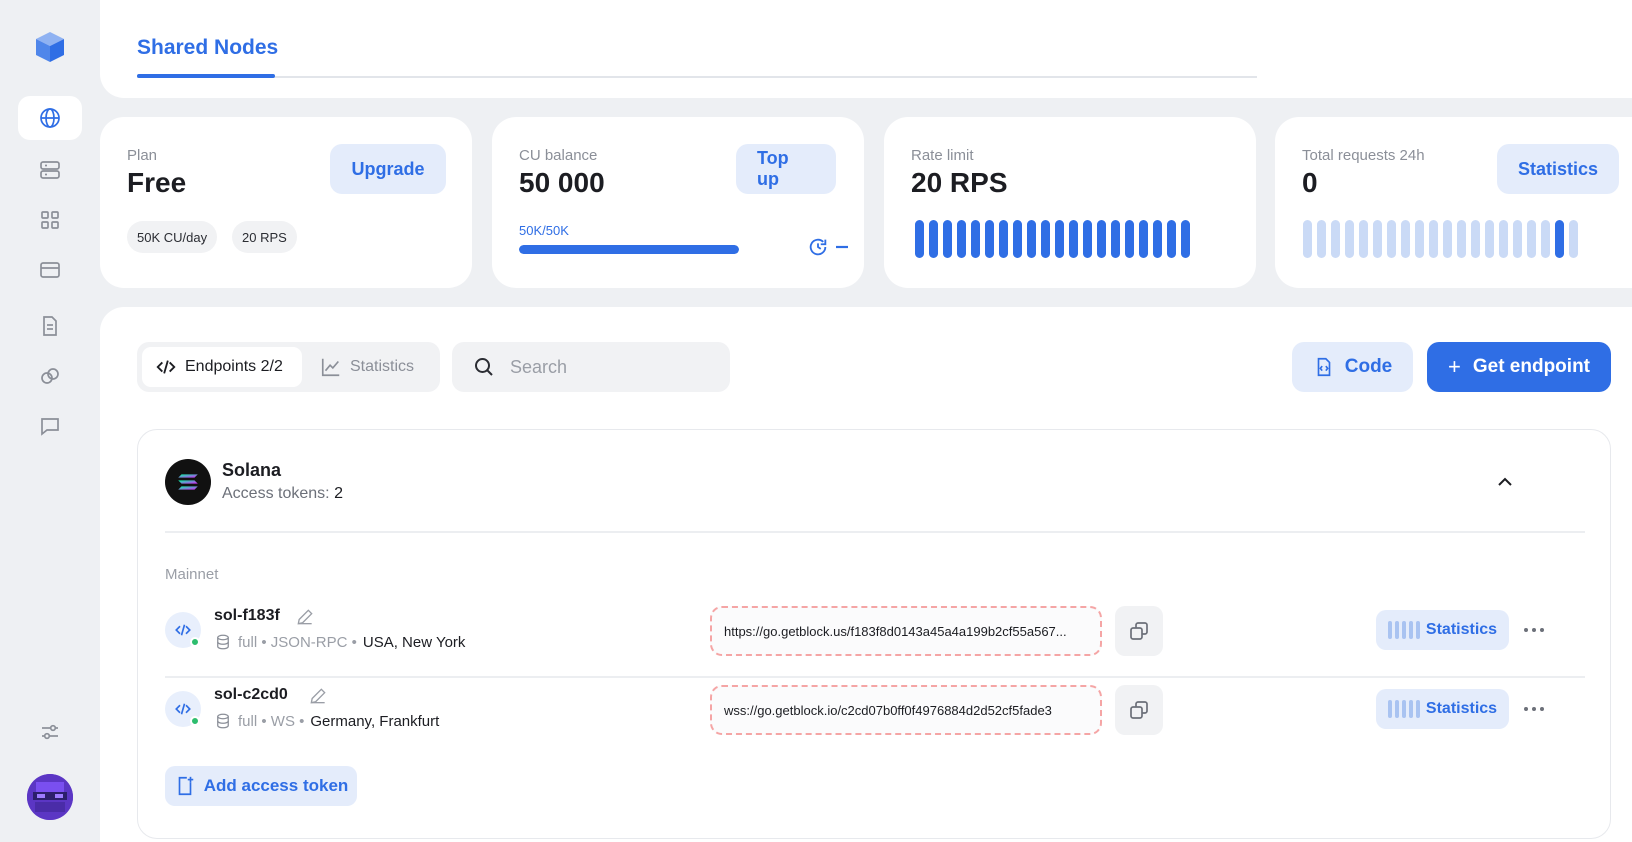  What do you see at coordinates (1505, 482) in the screenshot?
I see `chevron-up-icon` at bounding box center [1505, 482].